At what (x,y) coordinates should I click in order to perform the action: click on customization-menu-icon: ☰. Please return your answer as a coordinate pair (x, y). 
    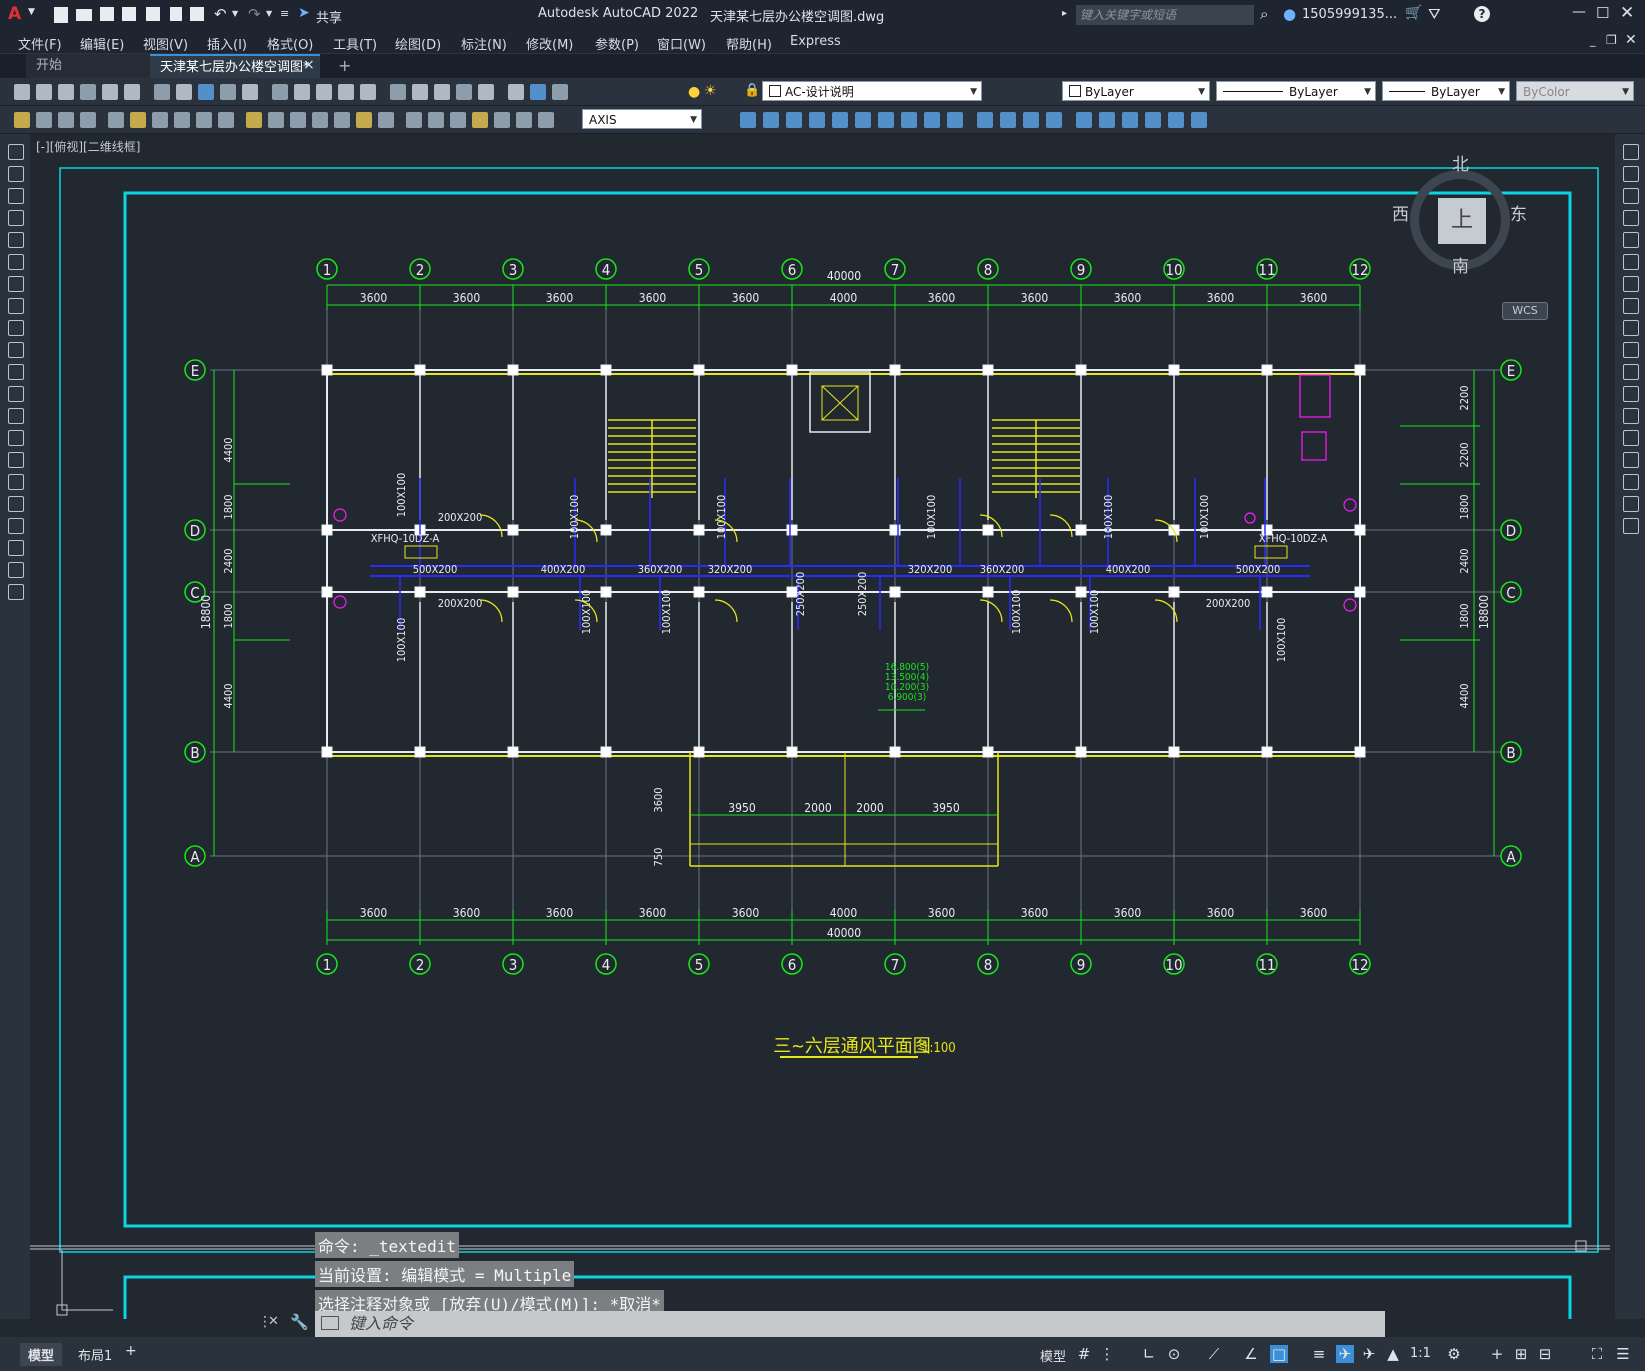
    Looking at the image, I should click on (1623, 1354).